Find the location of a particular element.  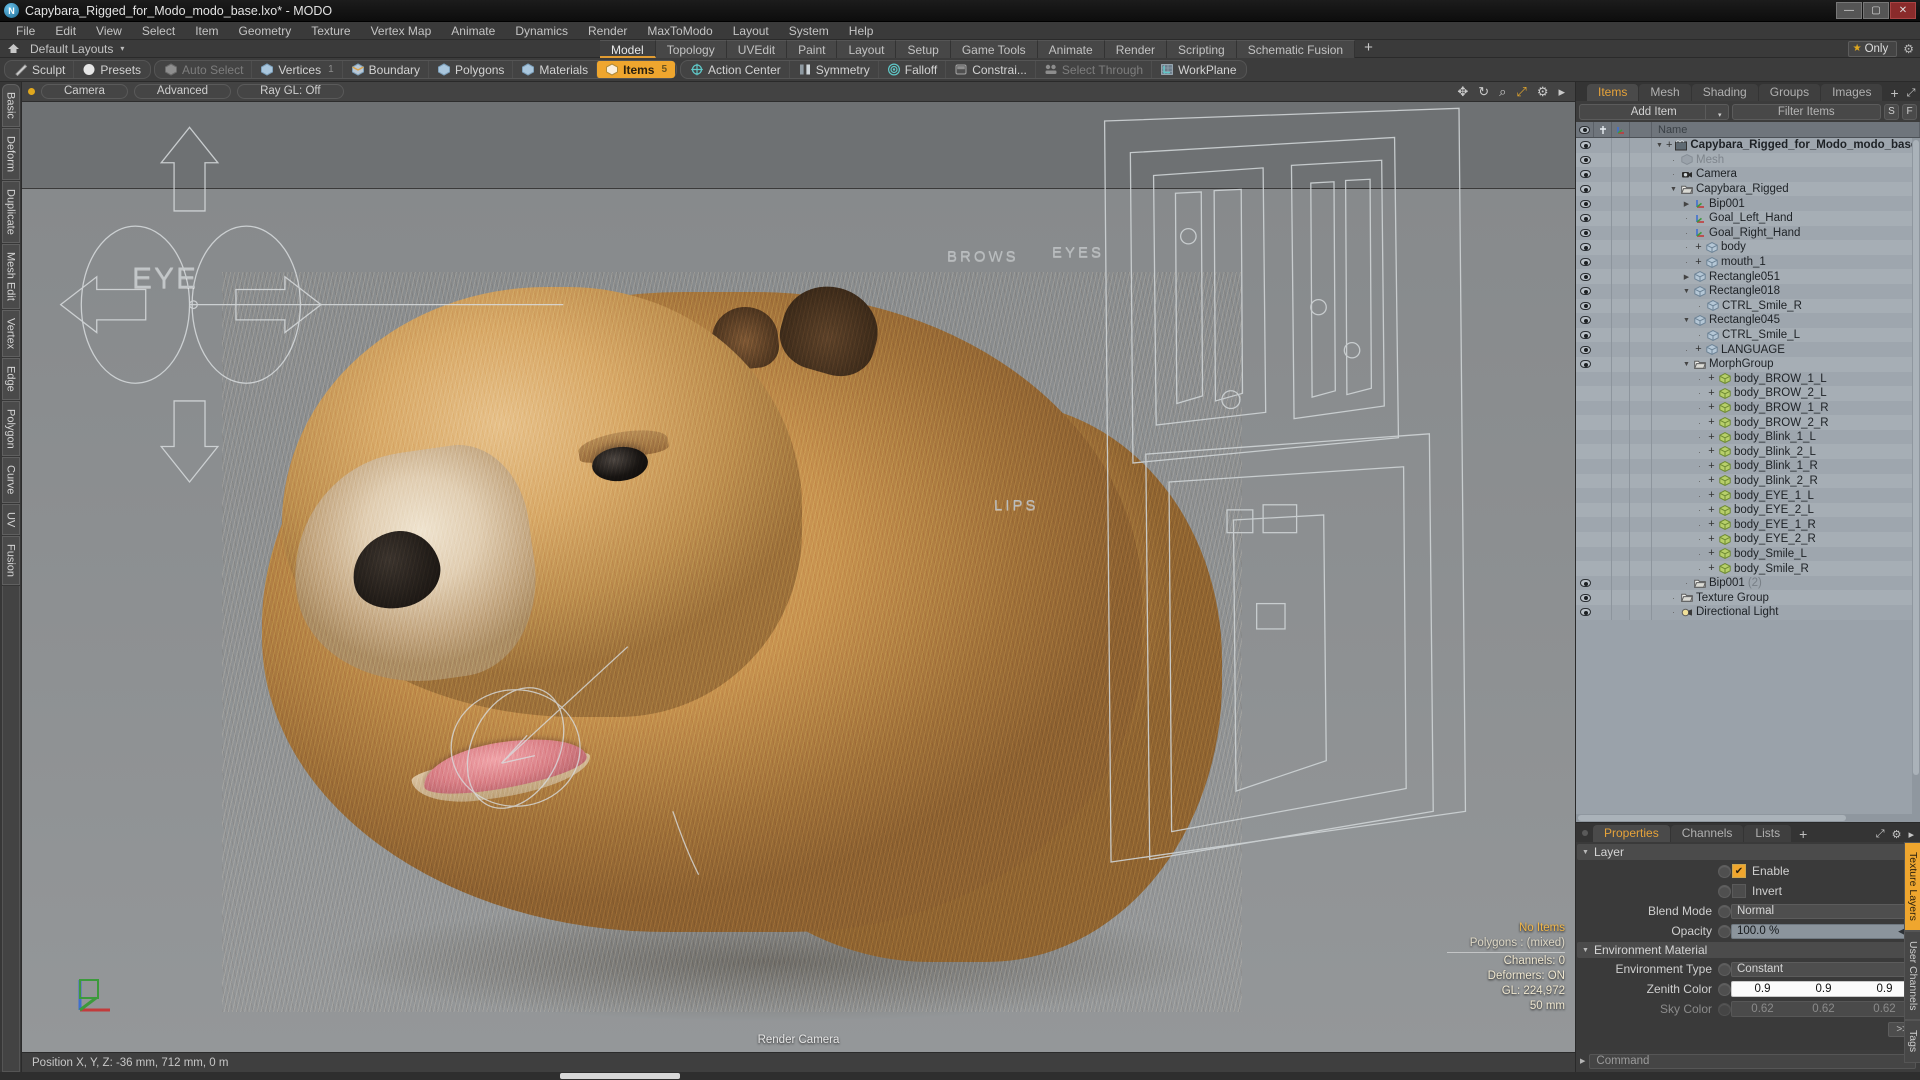

viewport-raygl-button: Ray GL: Off is located at coordinates (290, 91).